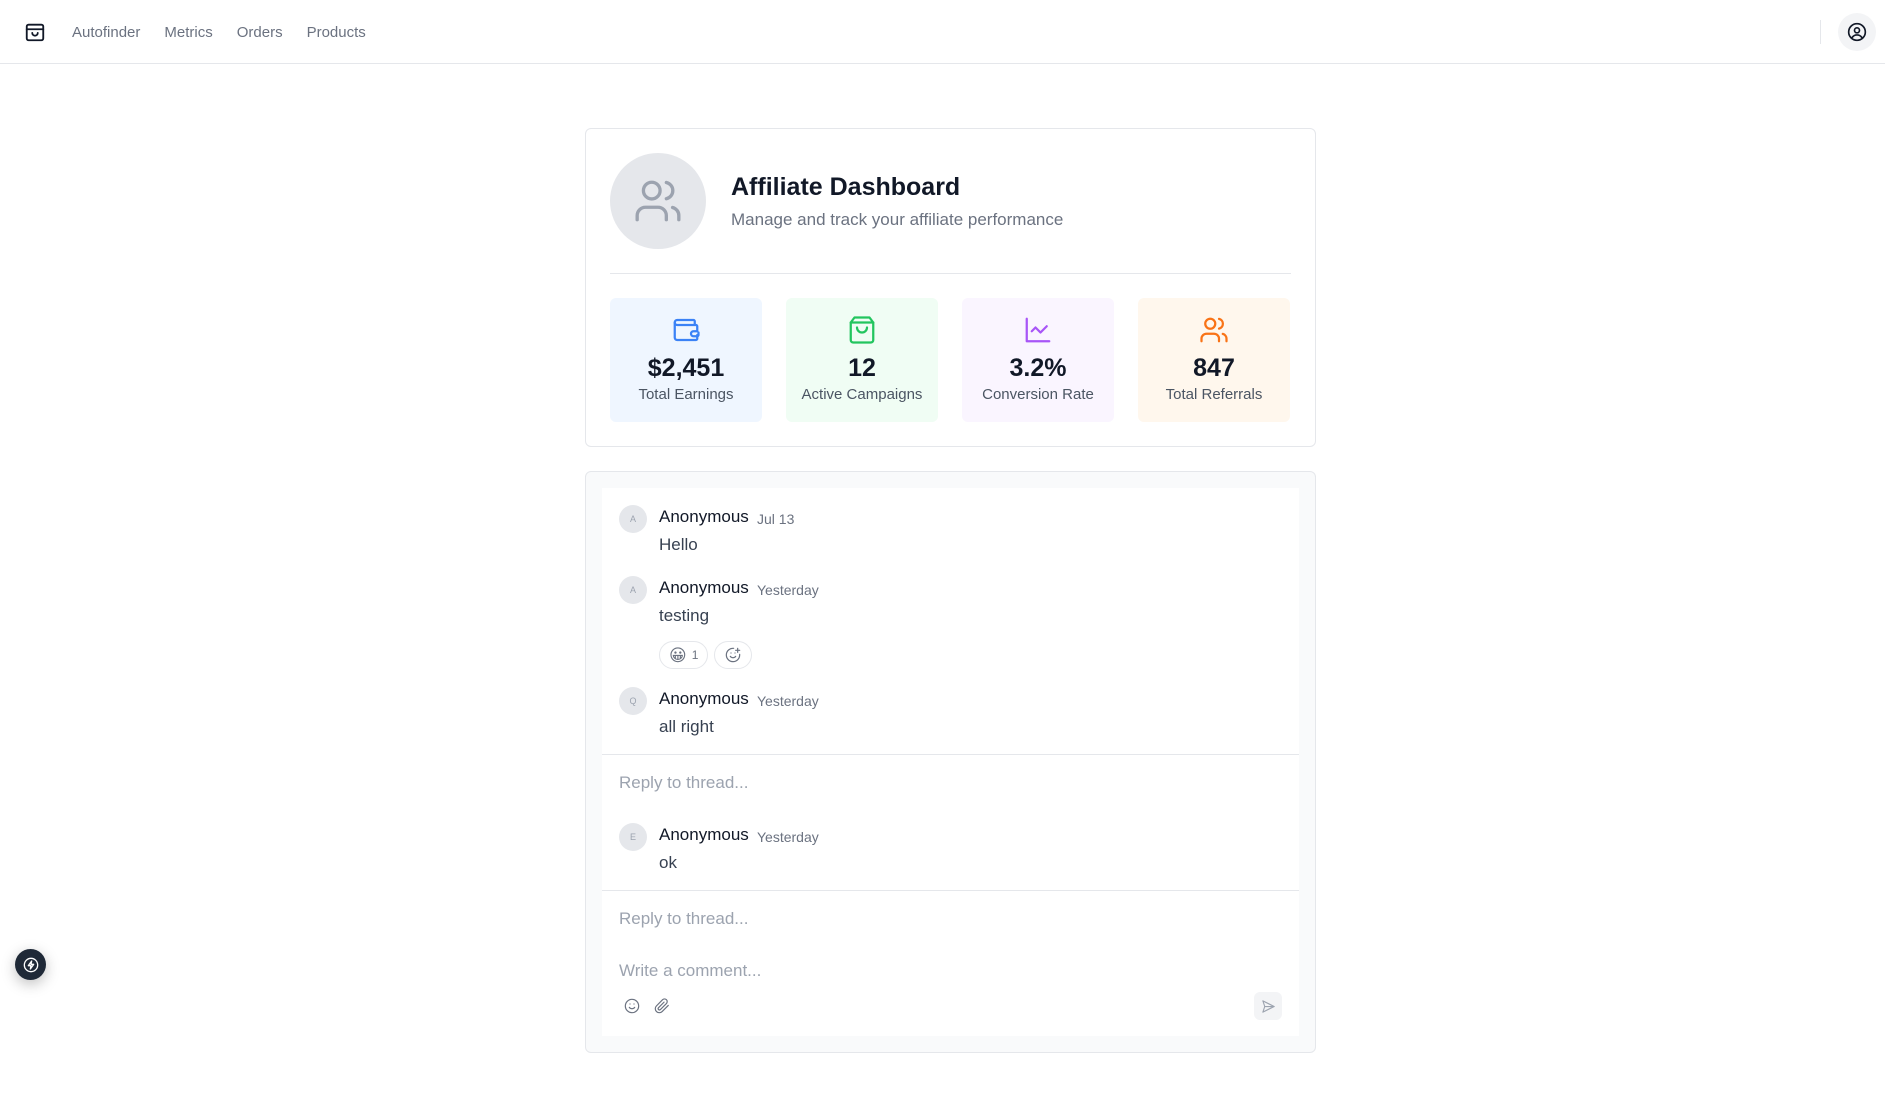  I want to click on store-icon, so click(35, 32).